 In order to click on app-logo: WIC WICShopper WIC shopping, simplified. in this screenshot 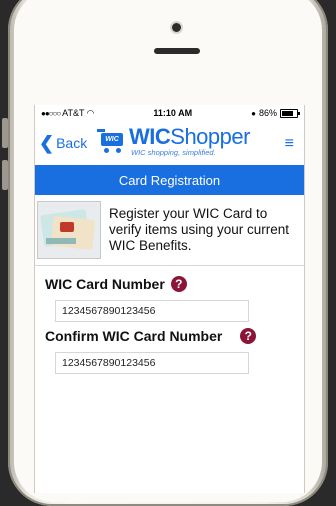, I will do `click(173, 141)`.